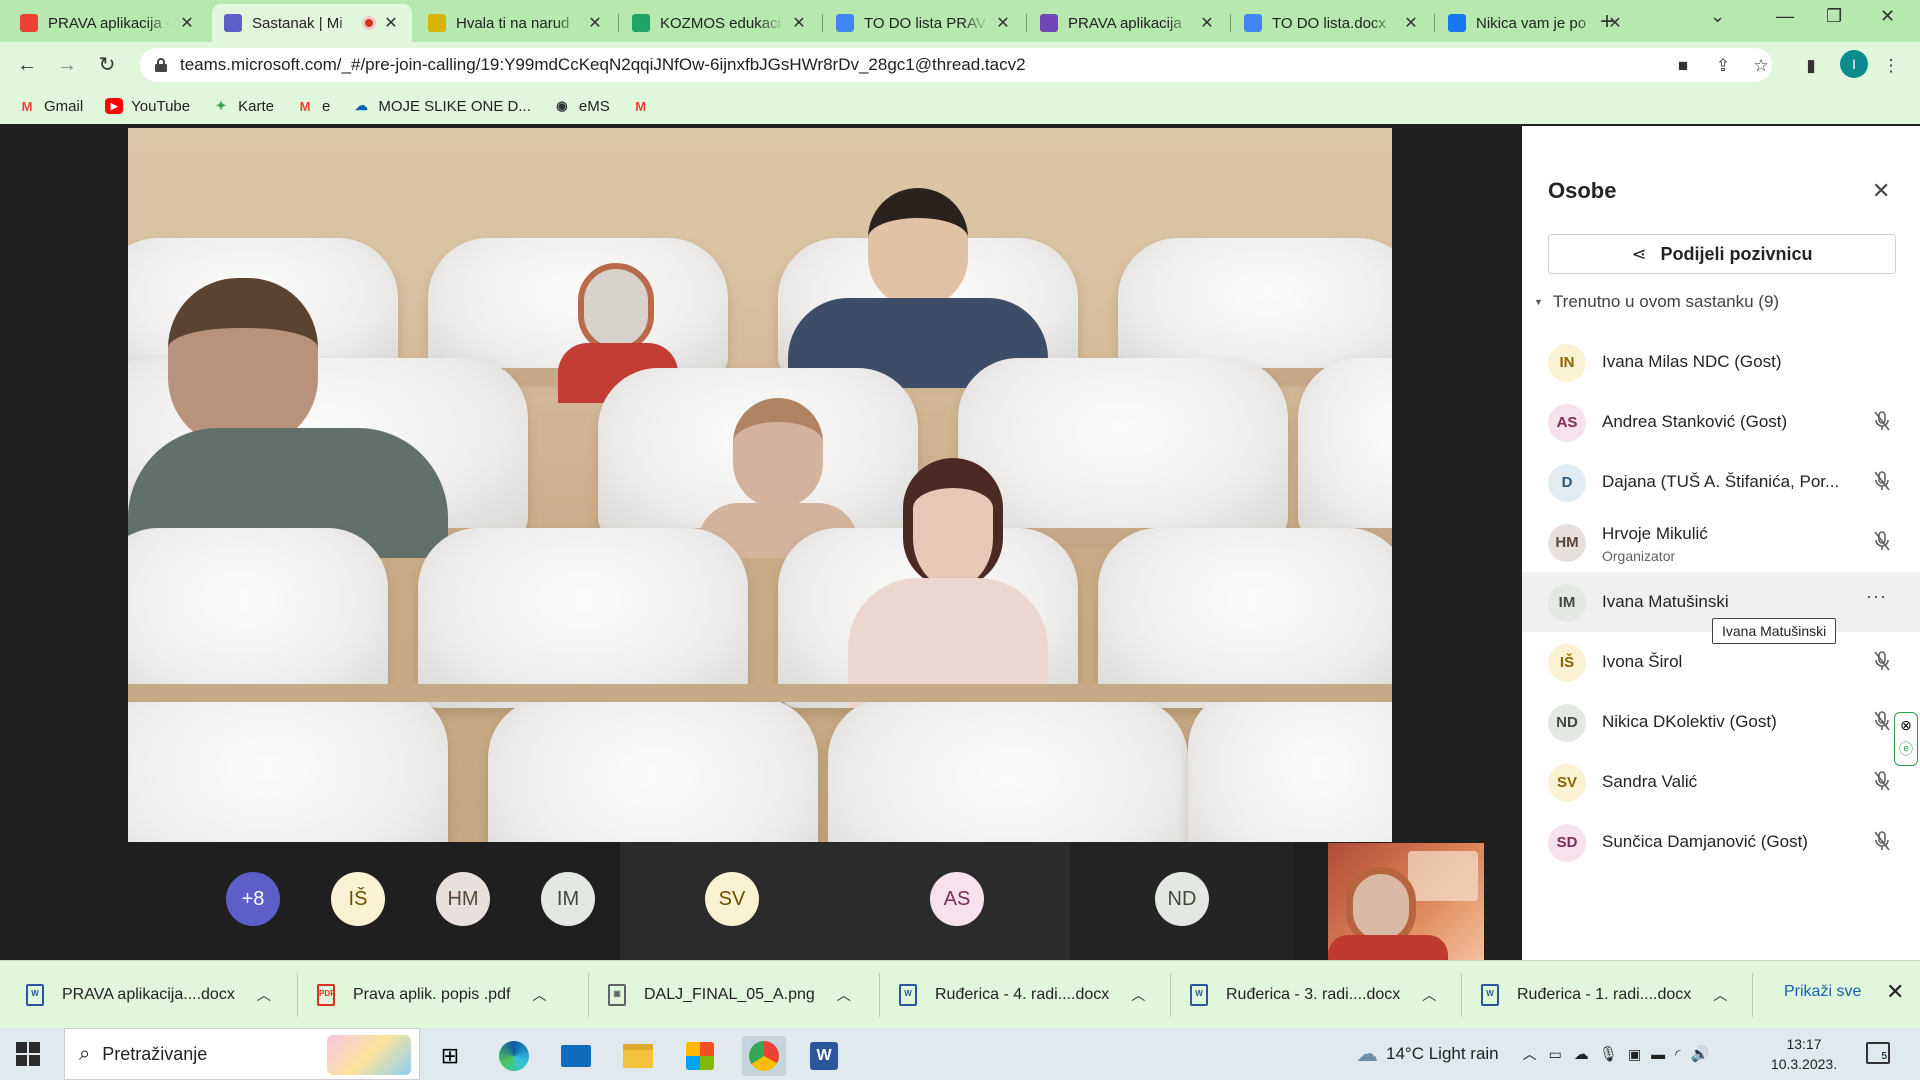 The height and width of the screenshot is (1080, 1920). What do you see at coordinates (645, 106) in the screenshot?
I see `bookmark-item: M` at bounding box center [645, 106].